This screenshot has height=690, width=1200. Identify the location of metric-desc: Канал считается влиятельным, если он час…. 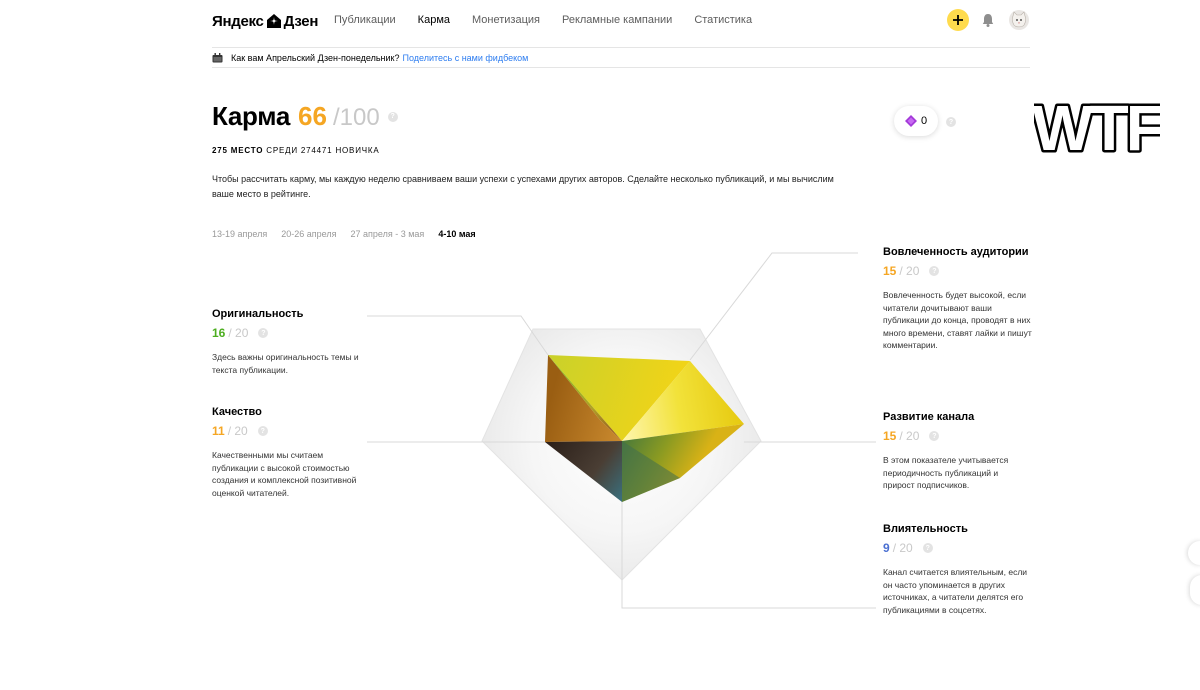
(955, 591).